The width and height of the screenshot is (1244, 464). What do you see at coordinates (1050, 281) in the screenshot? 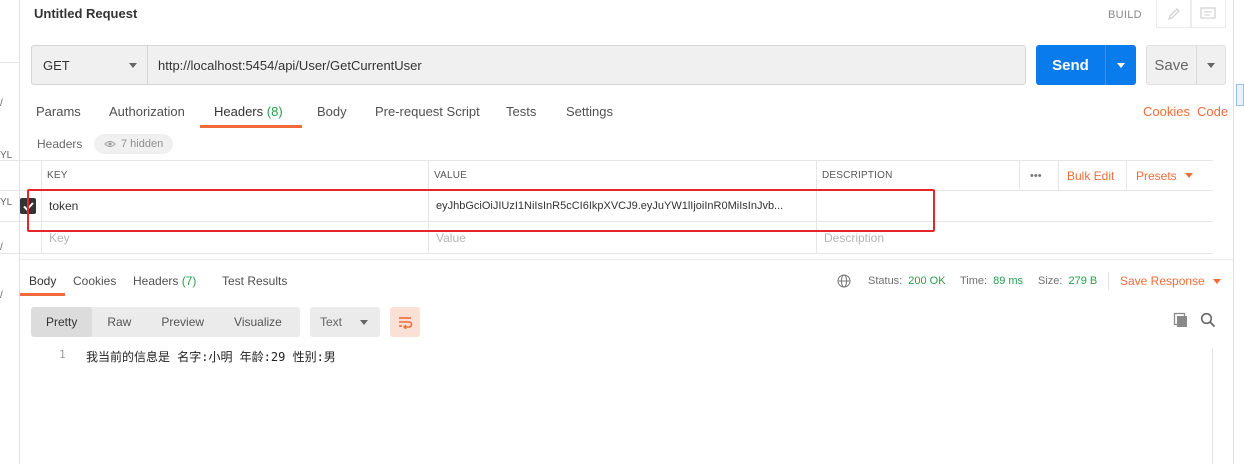
I see `size-label: Size:` at bounding box center [1050, 281].